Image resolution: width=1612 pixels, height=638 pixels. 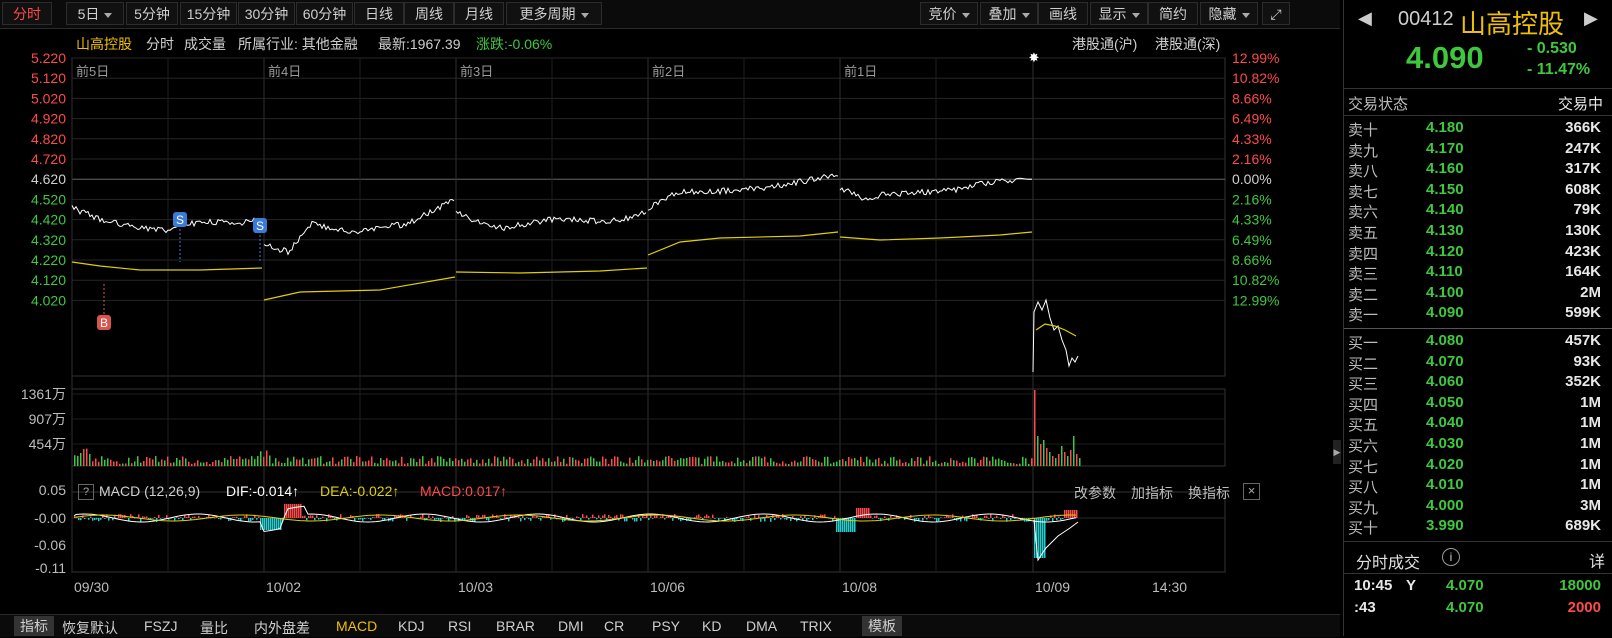 What do you see at coordinates (86, 492) in the screenshot?
I see `macd-help-icon: ?` at bounding box center [86, 492].